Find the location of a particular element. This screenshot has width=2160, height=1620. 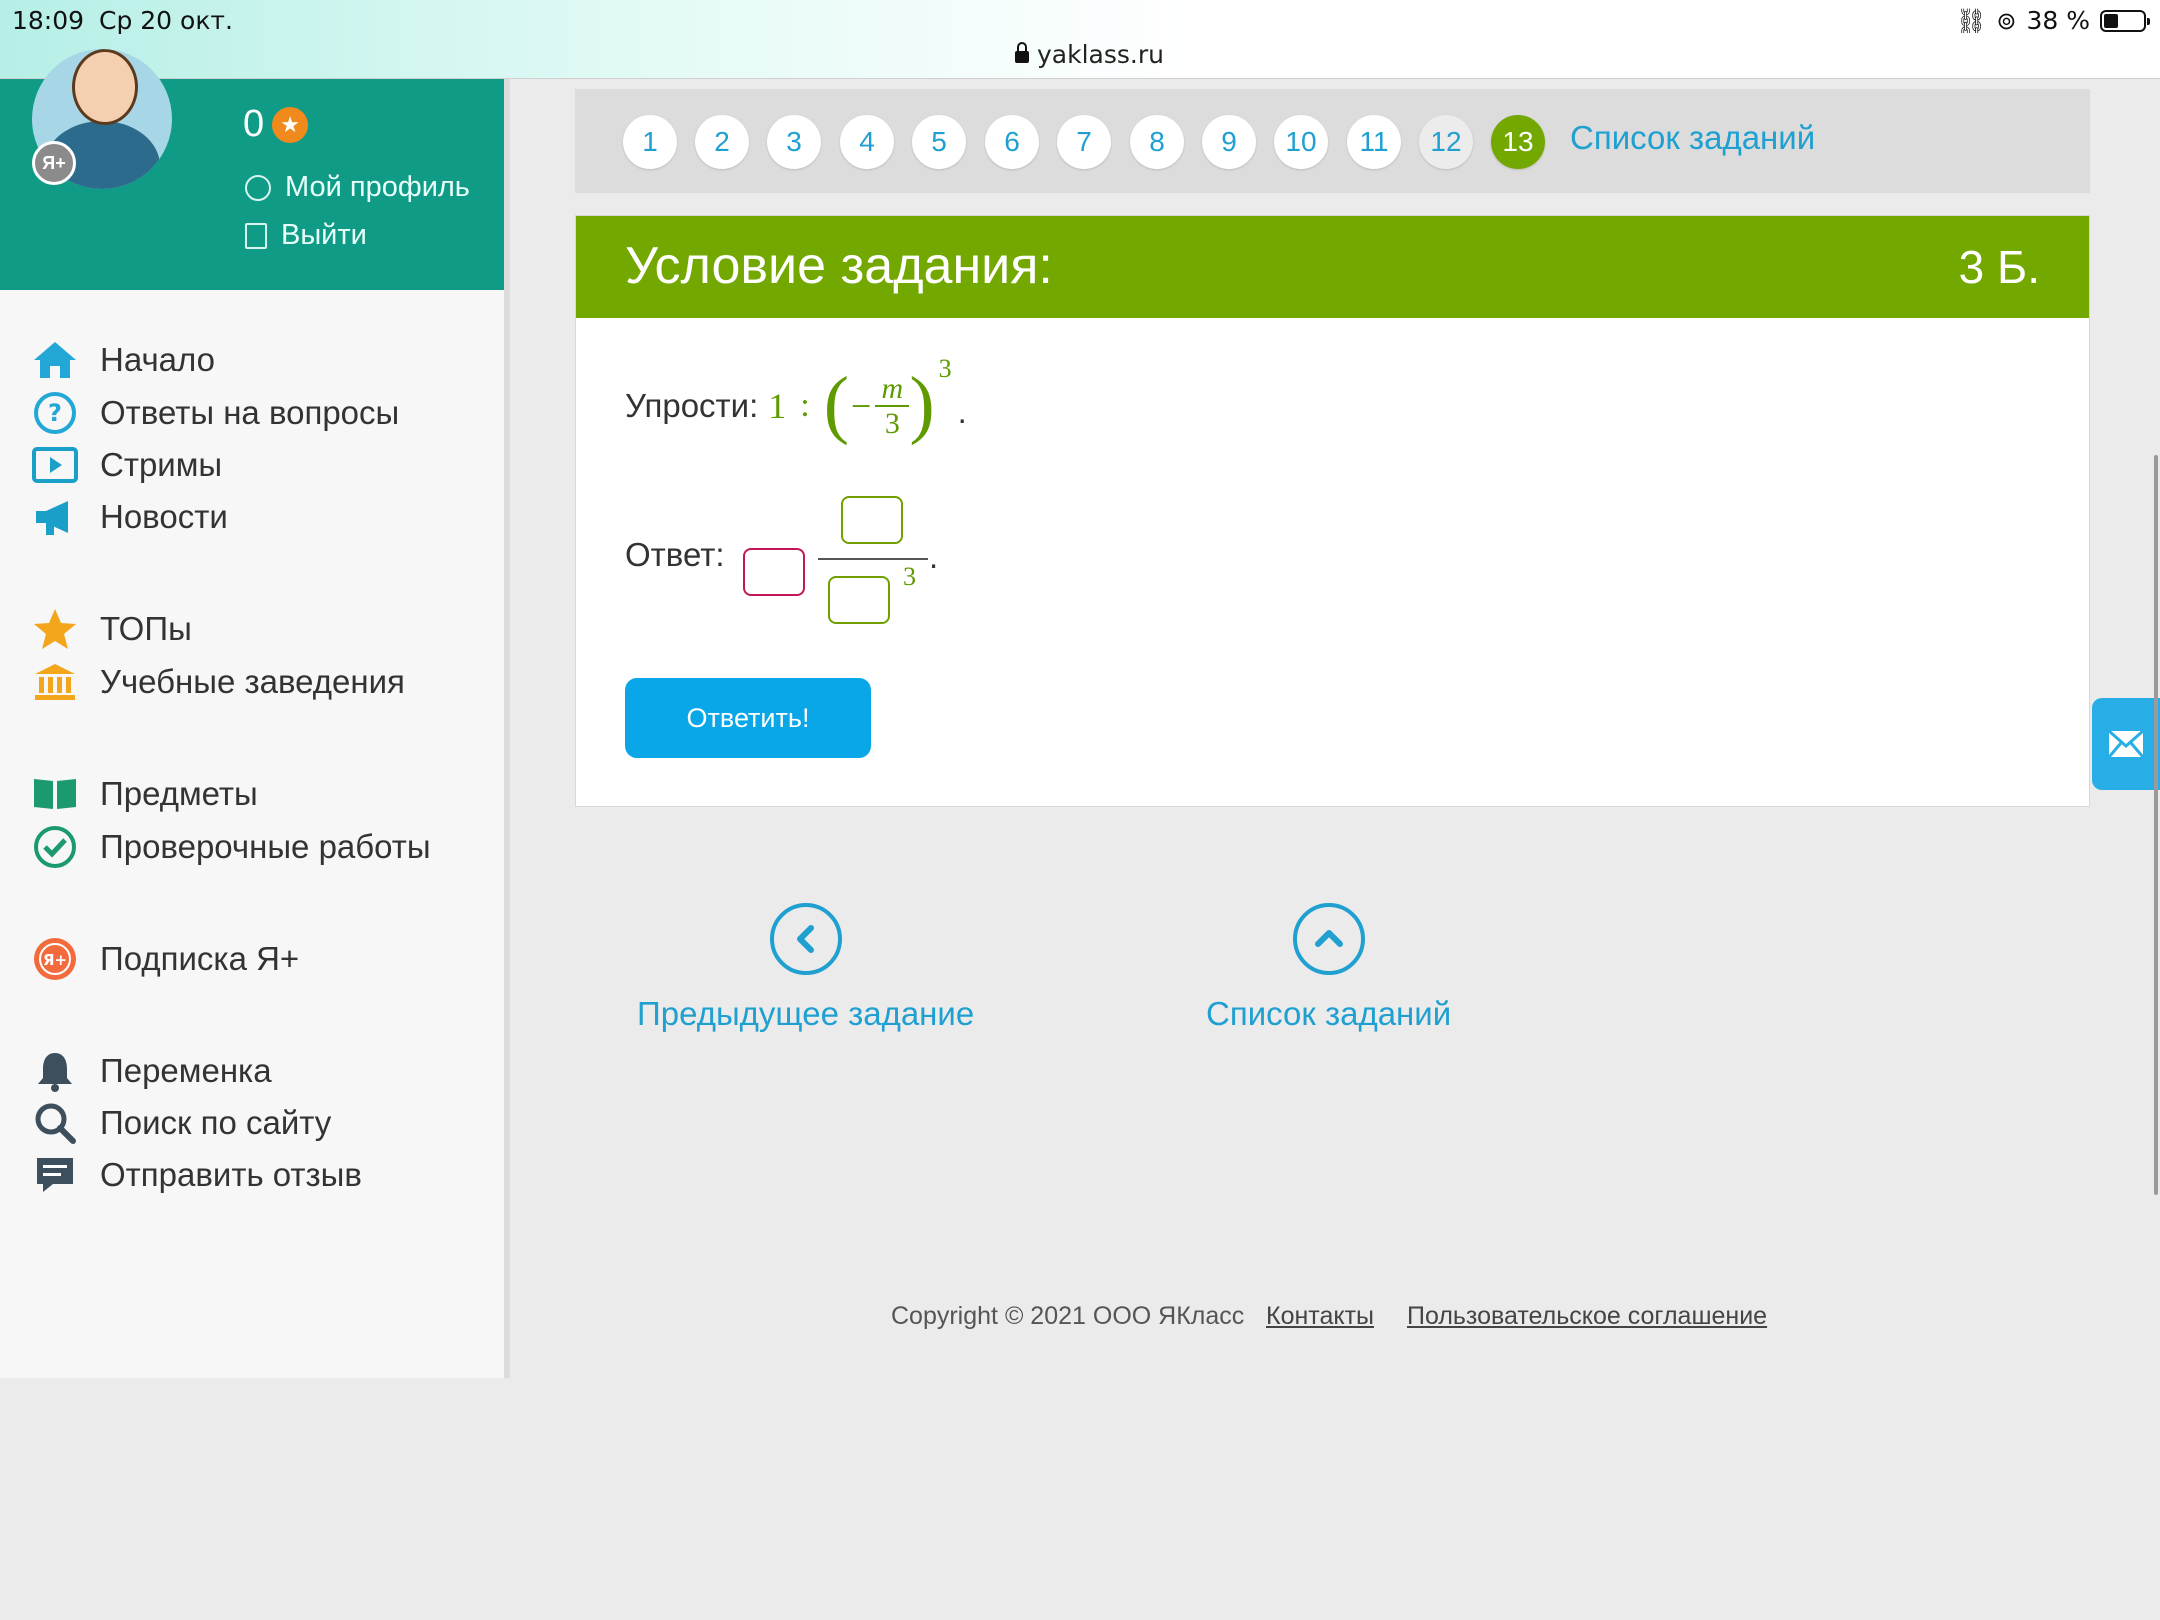

page-button-6: 6 is located at coordinates (1012, 142).